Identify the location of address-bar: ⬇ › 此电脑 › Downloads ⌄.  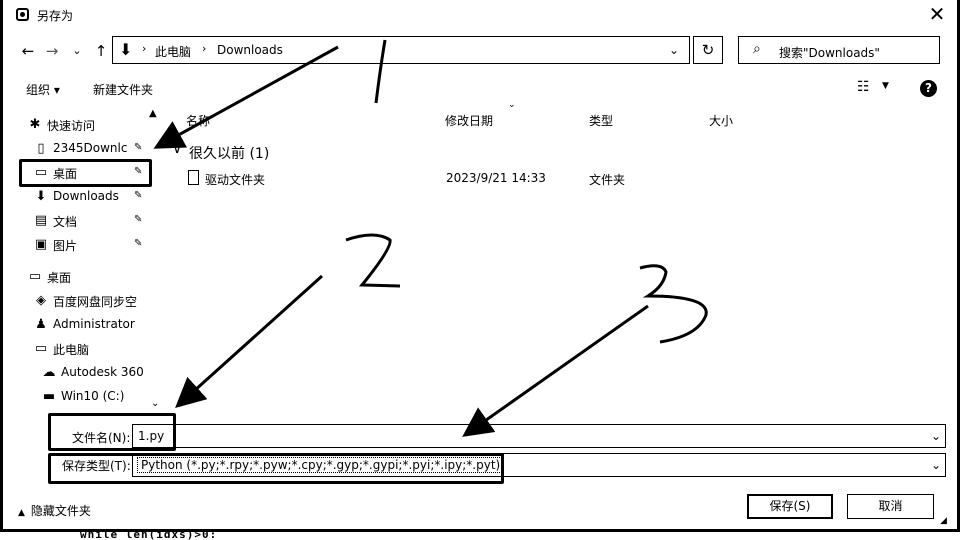
(401, 50).